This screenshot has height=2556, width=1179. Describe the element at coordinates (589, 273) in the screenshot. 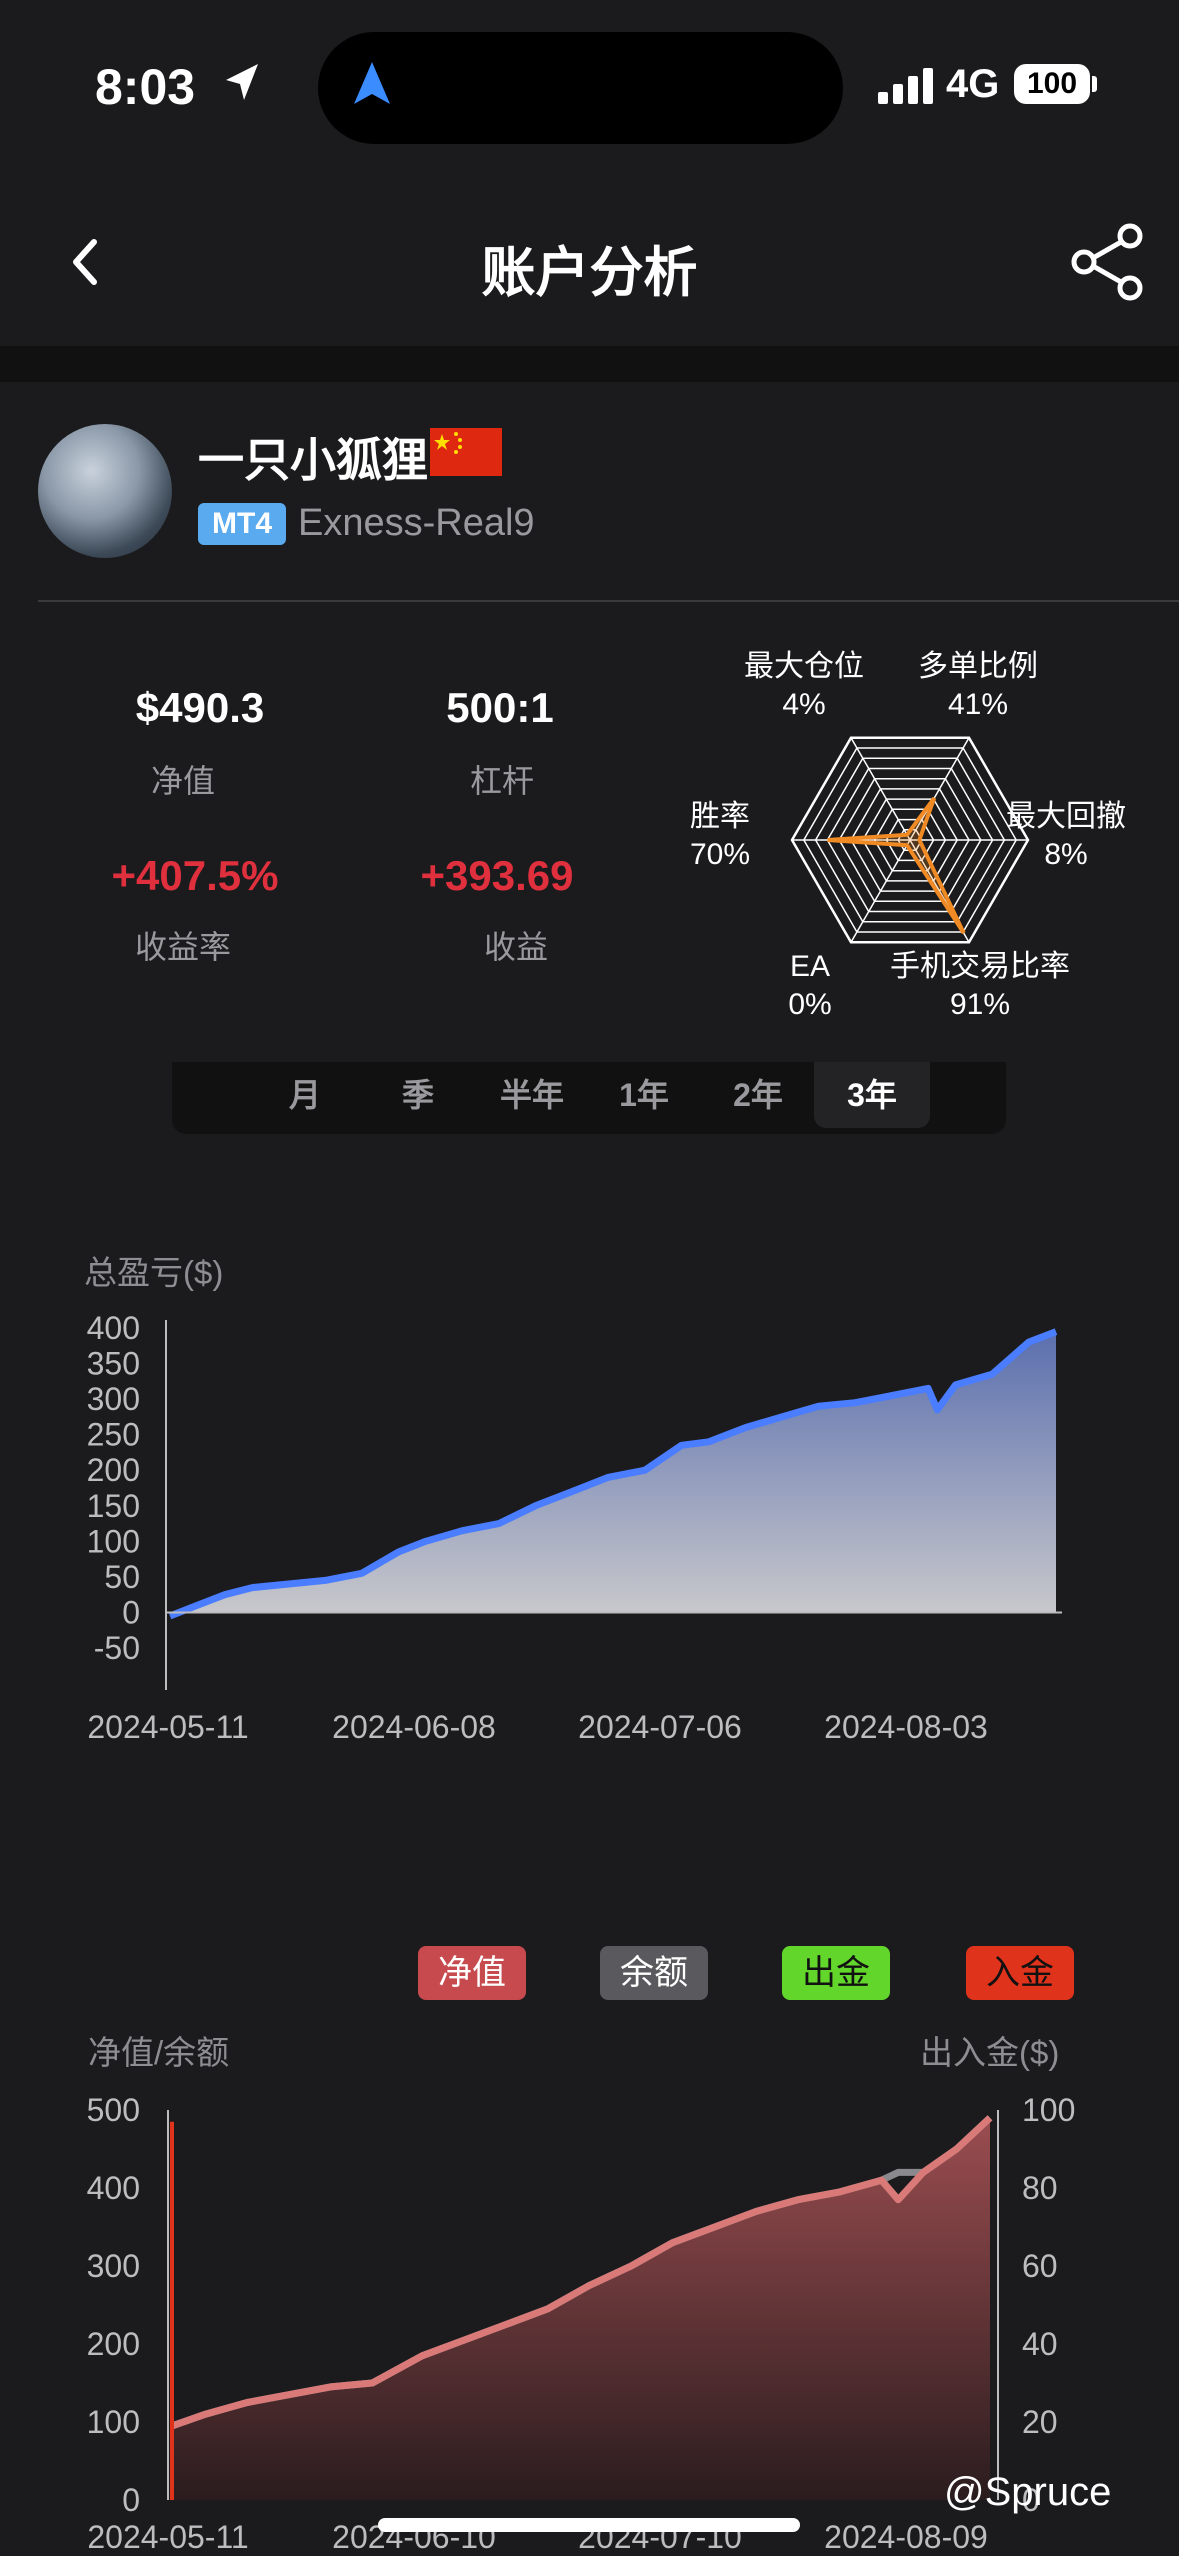

I see `page-title: 账户分析` at that location.